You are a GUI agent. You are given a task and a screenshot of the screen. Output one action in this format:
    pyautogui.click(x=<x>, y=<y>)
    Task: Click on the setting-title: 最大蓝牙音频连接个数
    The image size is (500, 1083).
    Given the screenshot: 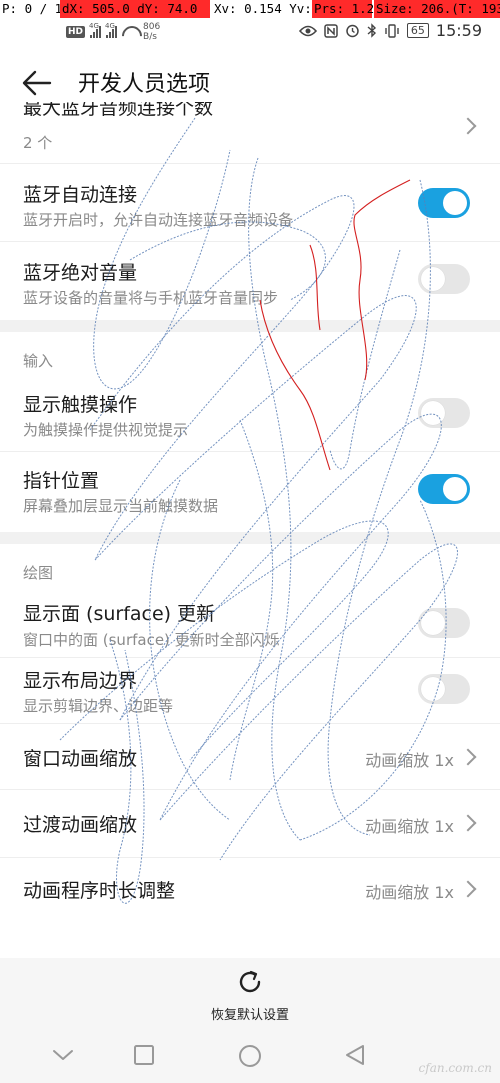 What is the action you would take?
    pyautogui.click(x=118, y=110)
    